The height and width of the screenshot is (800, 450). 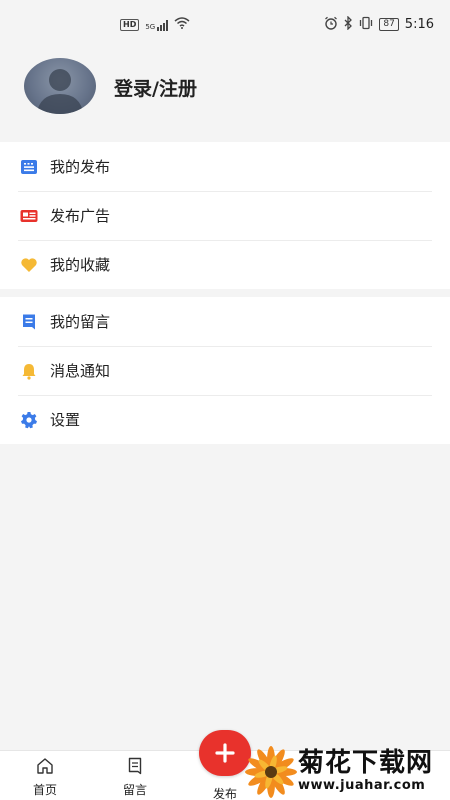 What do you see at coordinates (45, 777) in the screenshot?
I see `tab-home: 首页` at bounding box center [45, 777].